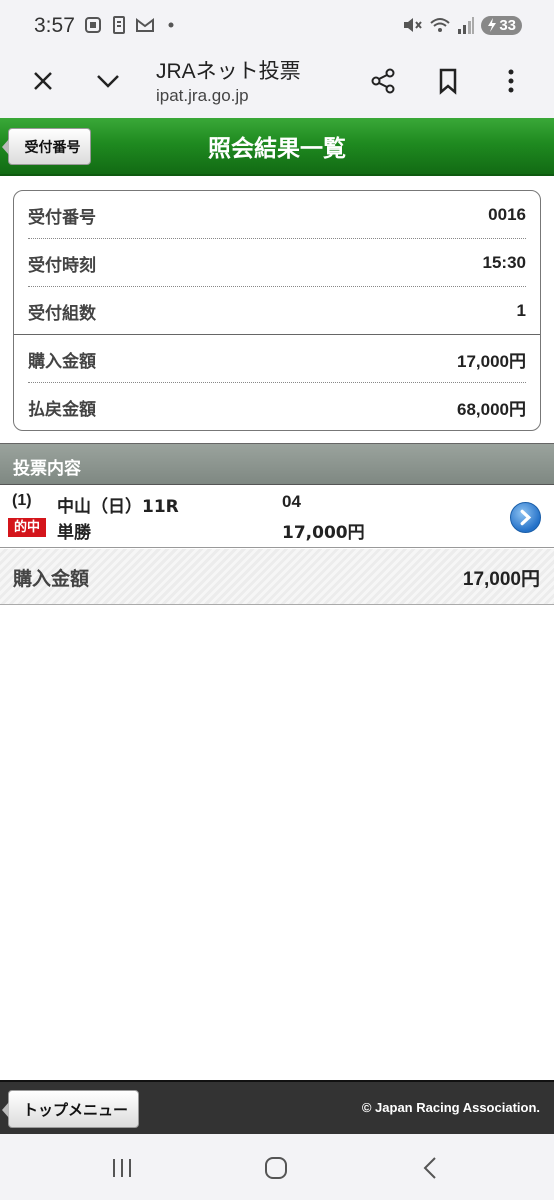 This screenshot has height=1200, width=554. Describe the element at coordinates (491, 361) in the screenshot. I see `summary-value: 17,000円` at that location.